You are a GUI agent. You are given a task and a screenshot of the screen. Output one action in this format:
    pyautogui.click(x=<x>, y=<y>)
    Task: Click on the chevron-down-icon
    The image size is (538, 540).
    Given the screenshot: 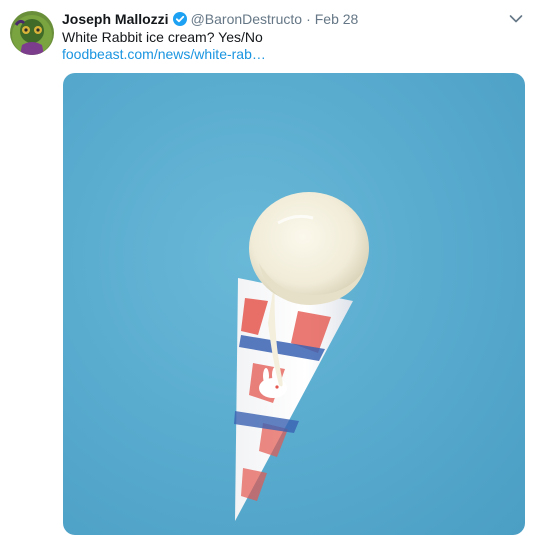 What is the action you would take?
    pyautogui.click(x=516, y=19)
    